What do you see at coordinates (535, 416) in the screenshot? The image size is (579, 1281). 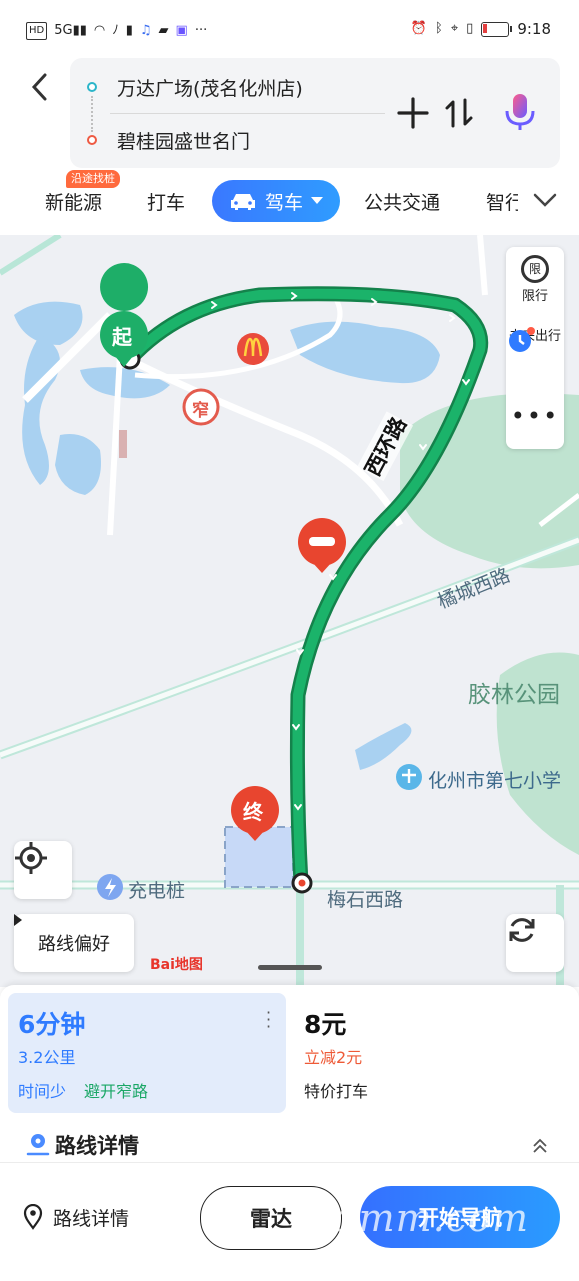 I see `more-dots-icon: •••` at bounding box center [535, 416].